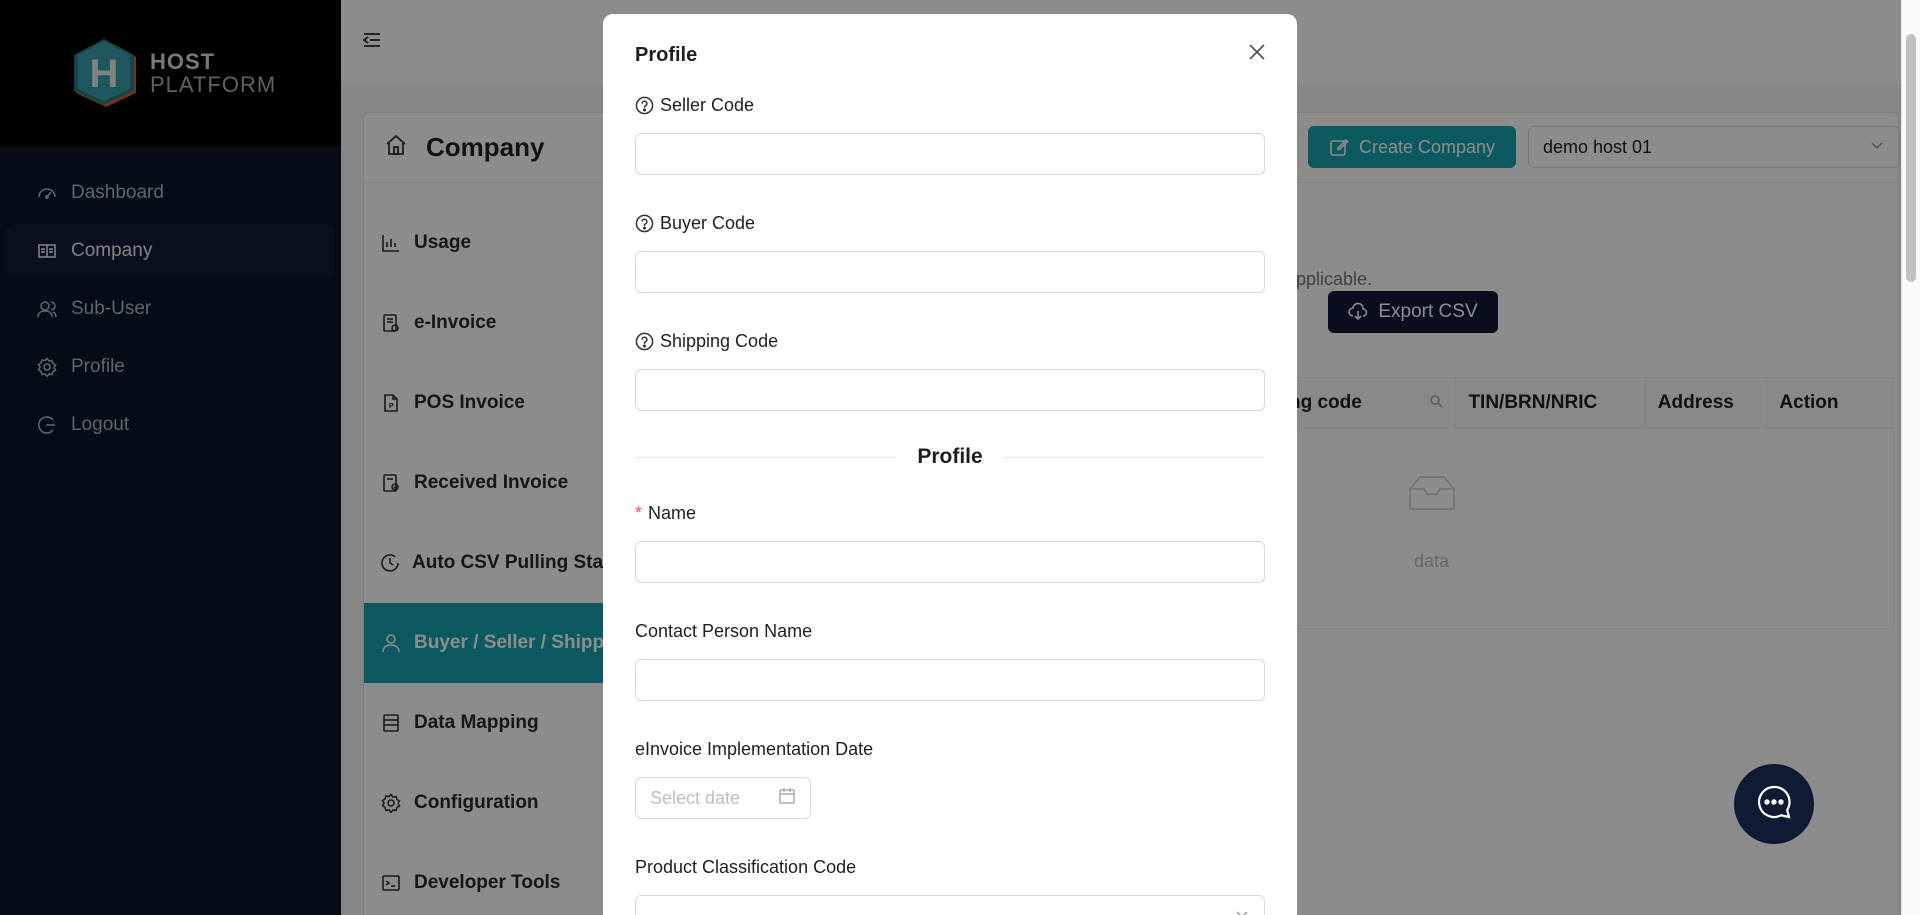 This screenshot has height=915, width=1920. I want to click on product-classification-select, so click(950, 905).